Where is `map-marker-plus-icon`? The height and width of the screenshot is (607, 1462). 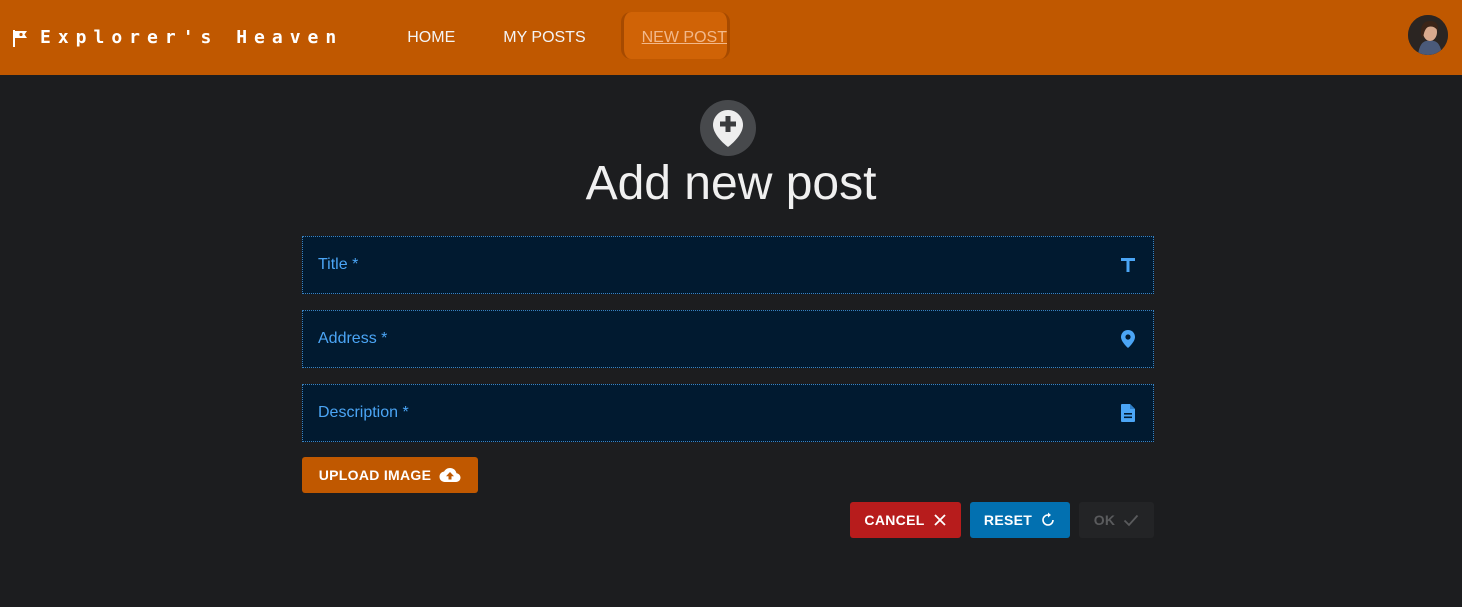
map-marker-plus-icon is located at coordinates (728, 128).